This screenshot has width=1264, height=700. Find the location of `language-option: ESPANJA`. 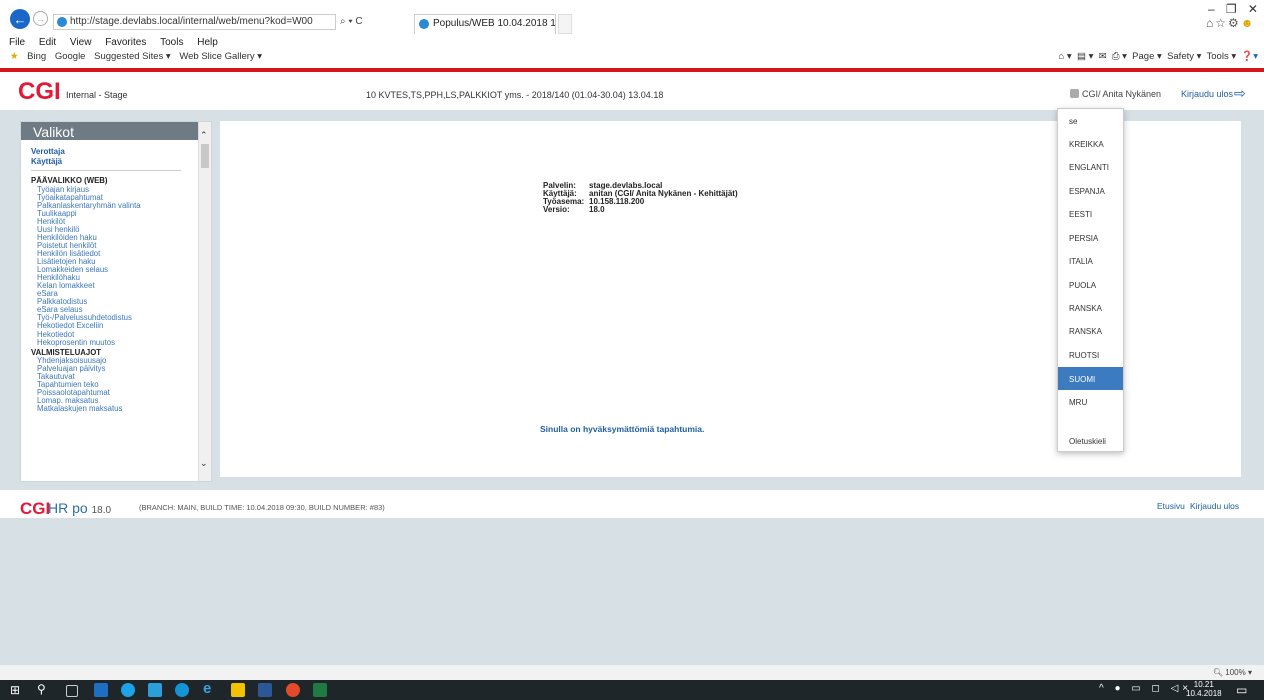

language-option: ESPANJA is located at coordinates (1090, 190).